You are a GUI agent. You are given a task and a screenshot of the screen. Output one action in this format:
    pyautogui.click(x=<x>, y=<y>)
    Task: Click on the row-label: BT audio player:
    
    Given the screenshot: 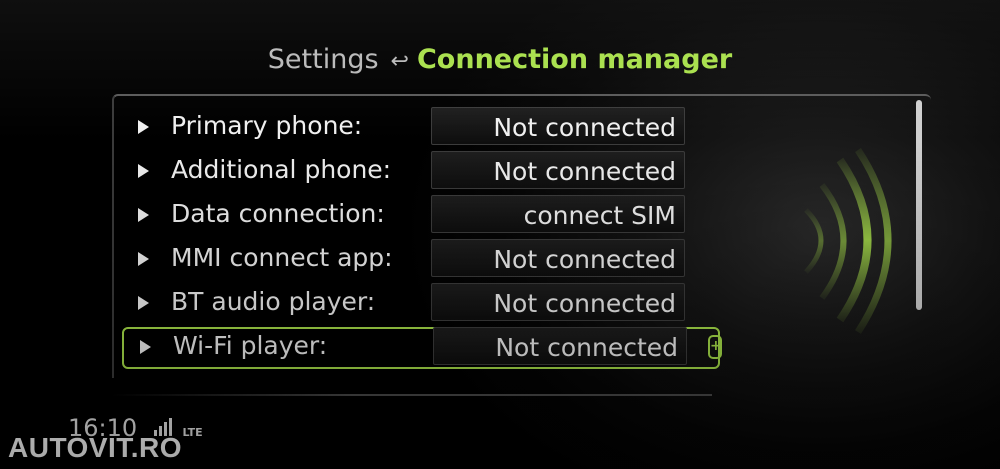 What is the action you would take?
    pyautogui.click(x=273, y=301)
    